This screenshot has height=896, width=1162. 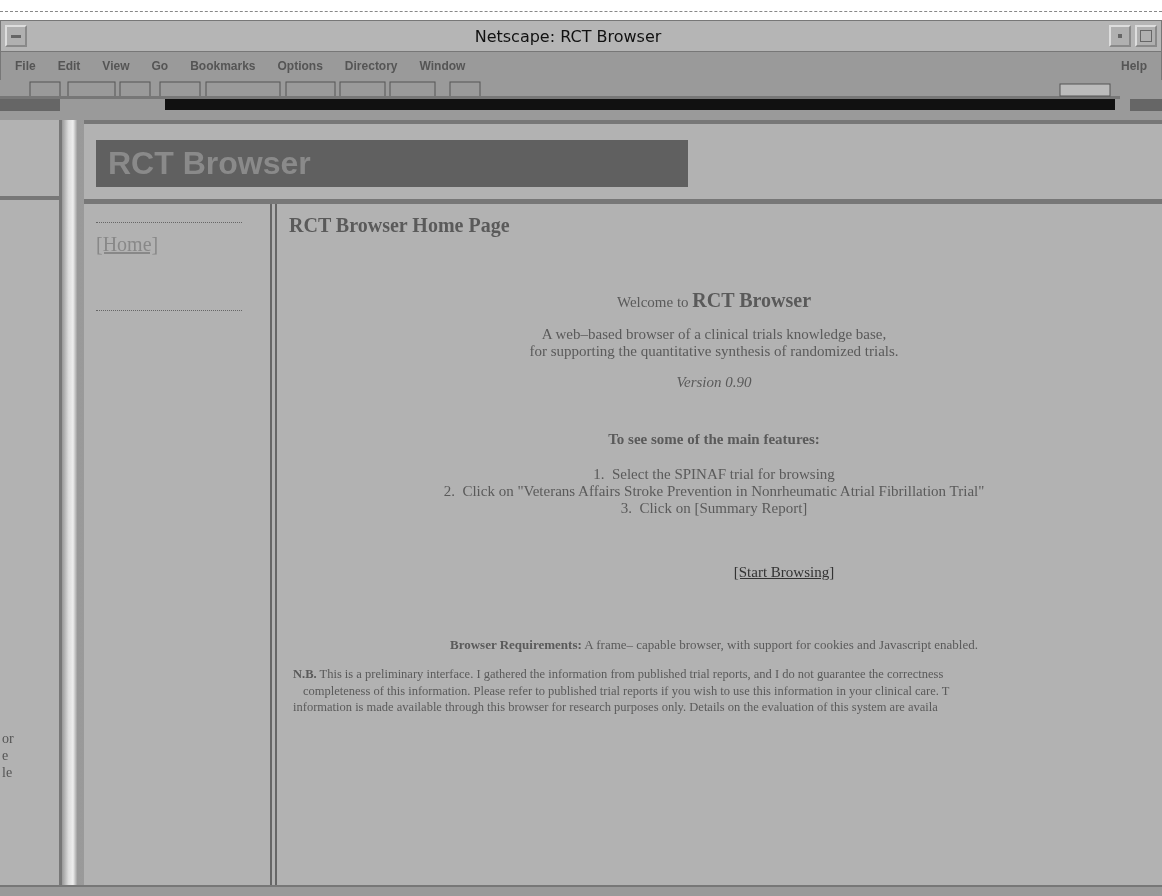 I want to click on welcome-text: Welcome to RCT Browser, so click(x=714, y=300).